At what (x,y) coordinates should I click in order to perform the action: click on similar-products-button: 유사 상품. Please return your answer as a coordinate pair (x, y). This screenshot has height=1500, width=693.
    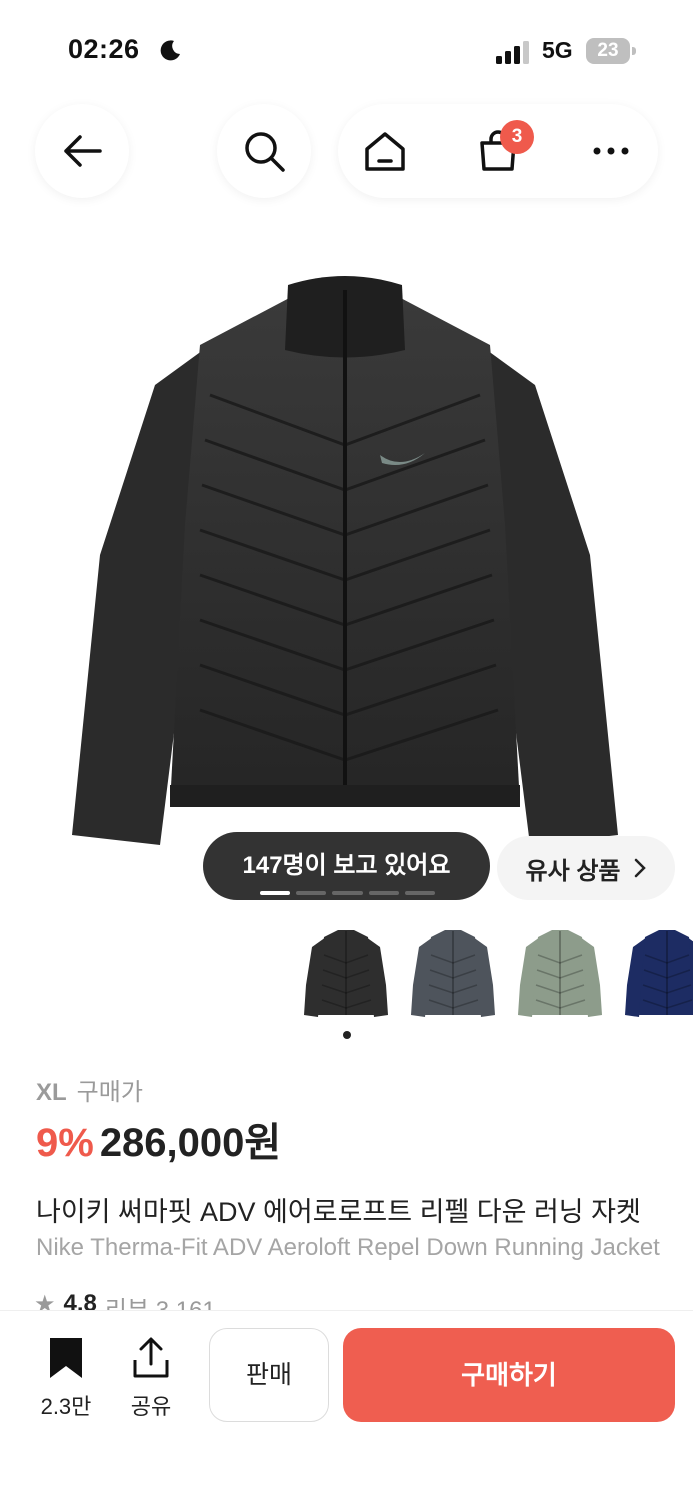
    Looking at the image, I should click on (586, 868).